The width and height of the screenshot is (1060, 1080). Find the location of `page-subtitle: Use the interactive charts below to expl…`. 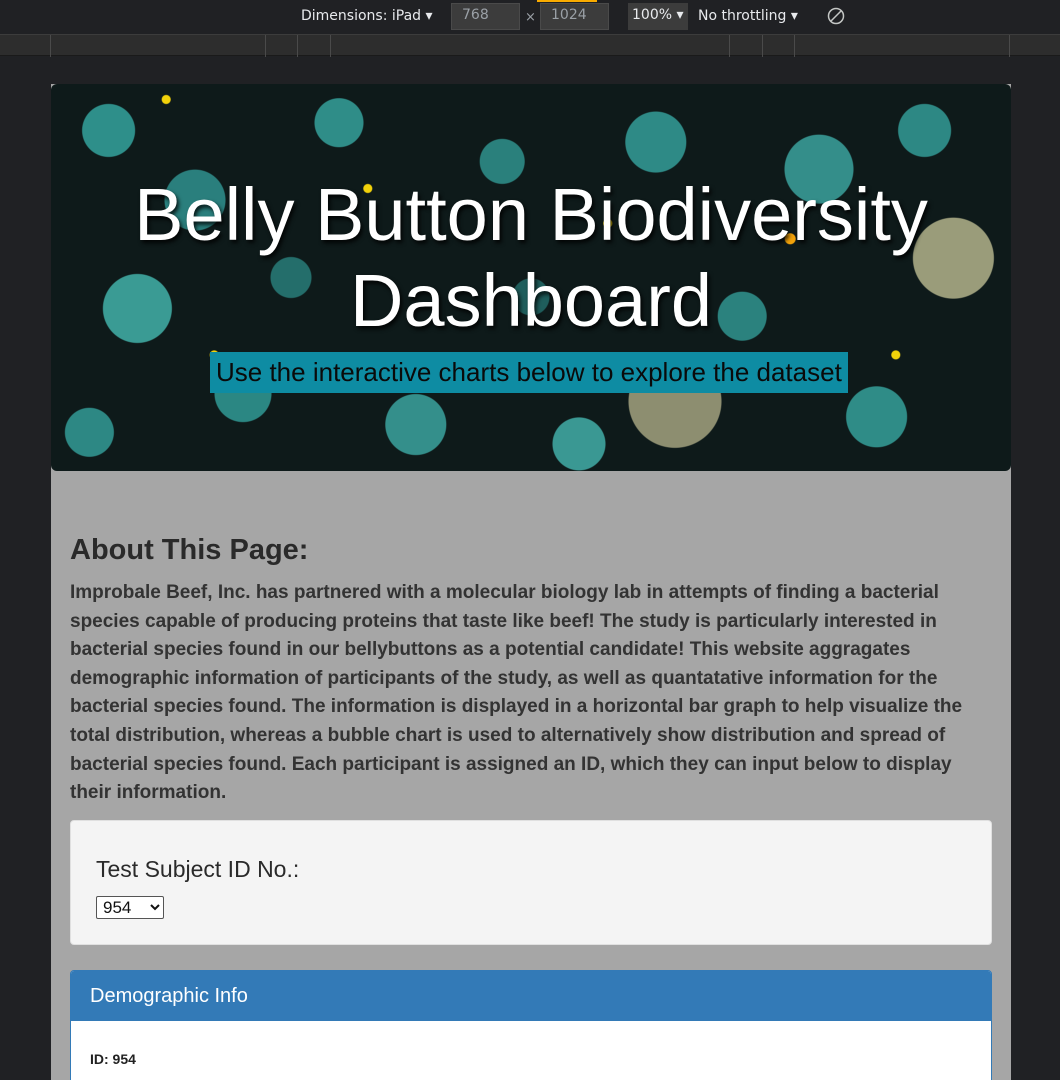

page-subtitle: Use the interactive charts below to expl… is located at coordinates (529, 372).